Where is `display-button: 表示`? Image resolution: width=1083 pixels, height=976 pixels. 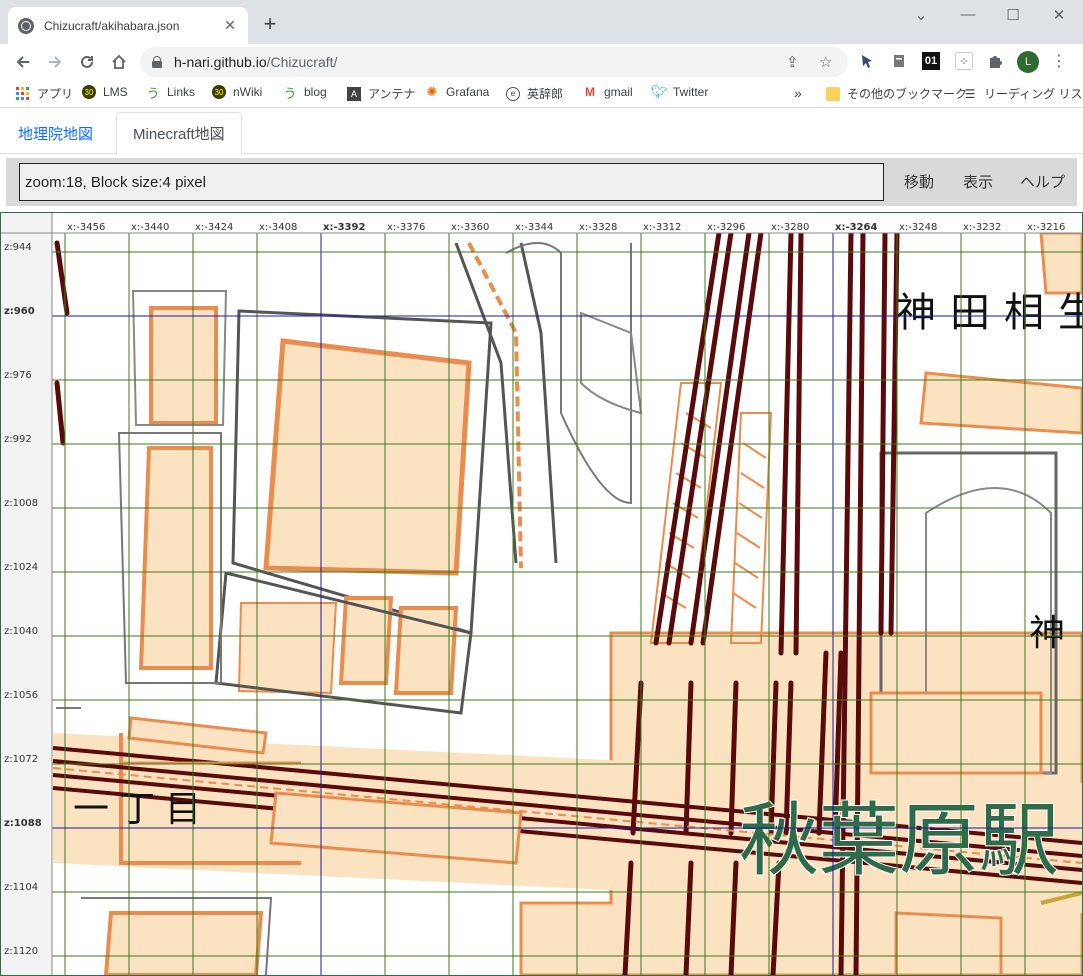
display-button: 表示 is located at coordinates (978, 181).